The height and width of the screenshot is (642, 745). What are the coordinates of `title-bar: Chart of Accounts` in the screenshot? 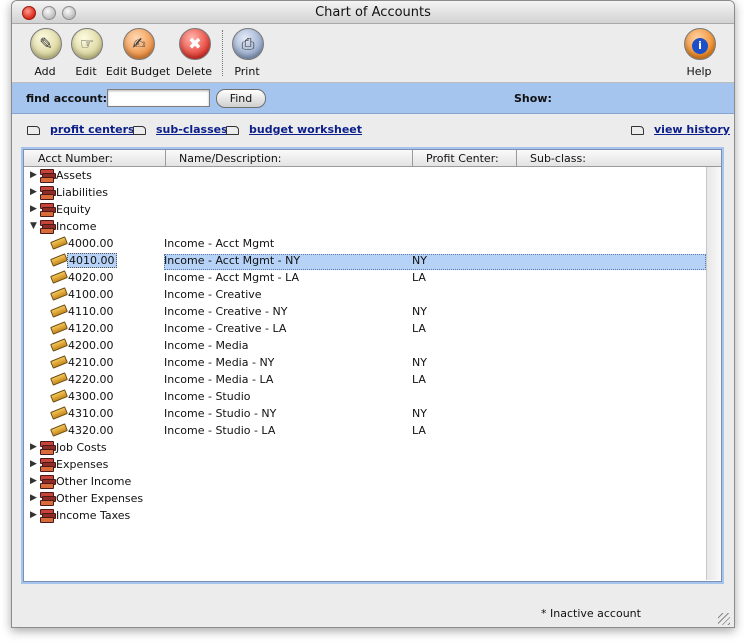 It's located at (373, 12).